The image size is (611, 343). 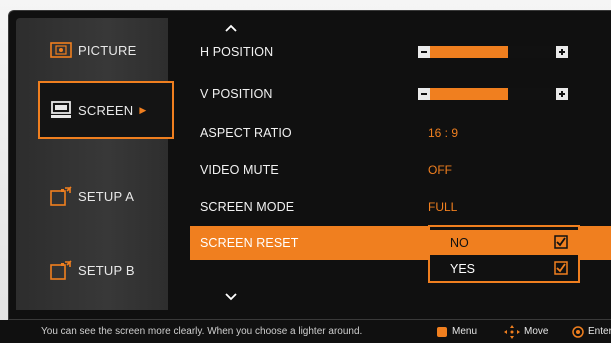 I want to click on sidebar-item-label: PICTURE, so click(x=107, y=50).